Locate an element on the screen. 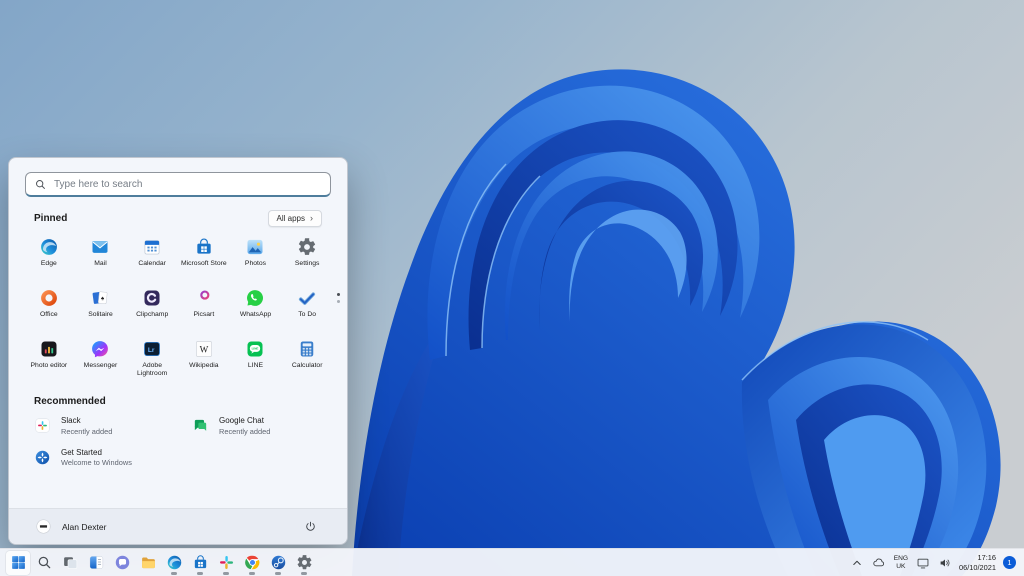 The width and height of the screenshot is (1024, 576). pinned-app-wikipedia: W Wikipedia is located at coordinates (204, 359).